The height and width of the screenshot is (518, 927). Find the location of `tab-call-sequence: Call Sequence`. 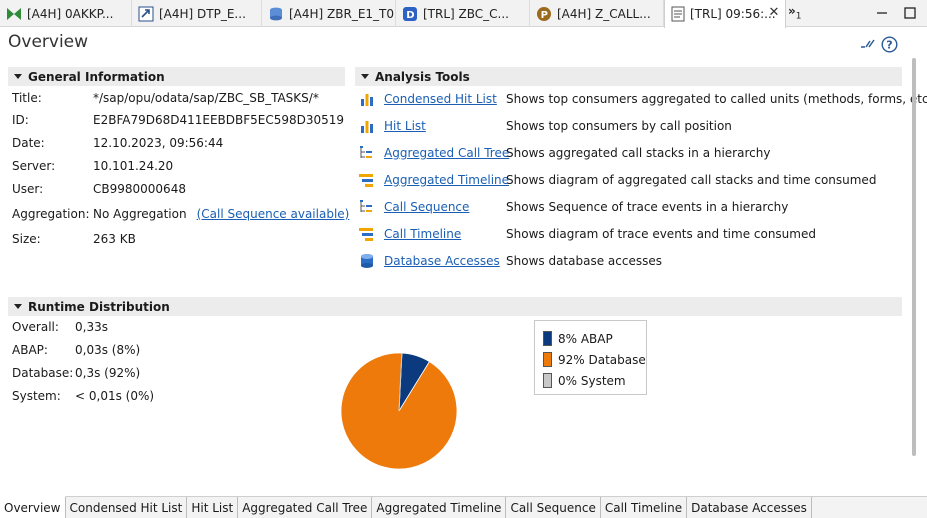

tab-call-sequence: Call Sequence is located at coordinates (553, 507).